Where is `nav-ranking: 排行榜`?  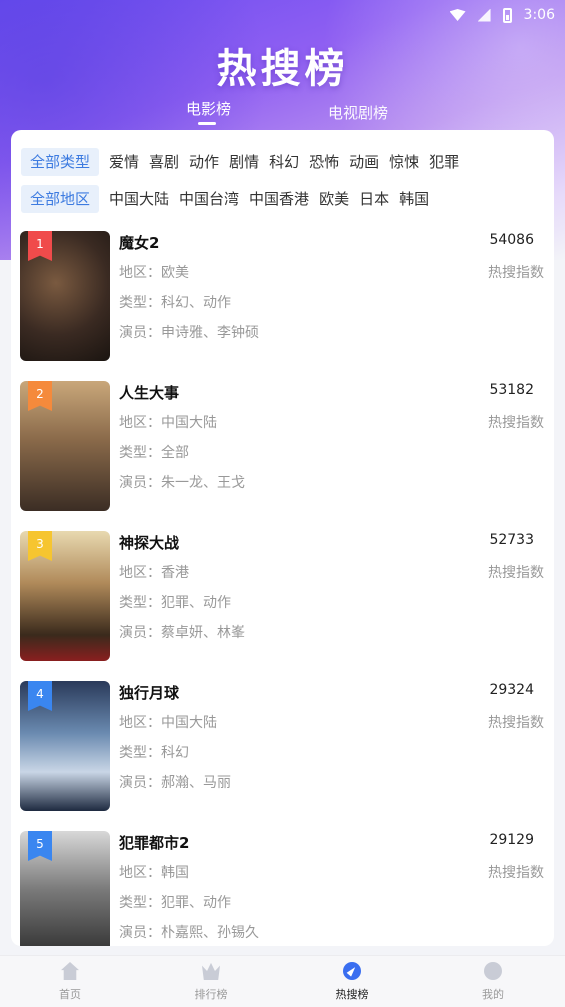
nav-ranking: 排行榜 is located at coordinates (211, 982).